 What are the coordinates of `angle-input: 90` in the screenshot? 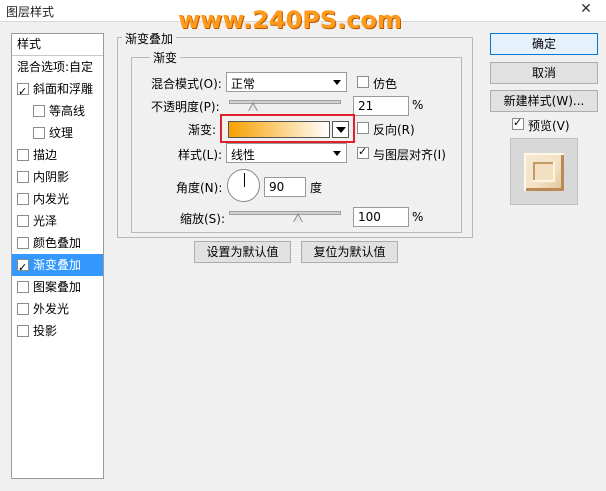 It's located at (285, 187).